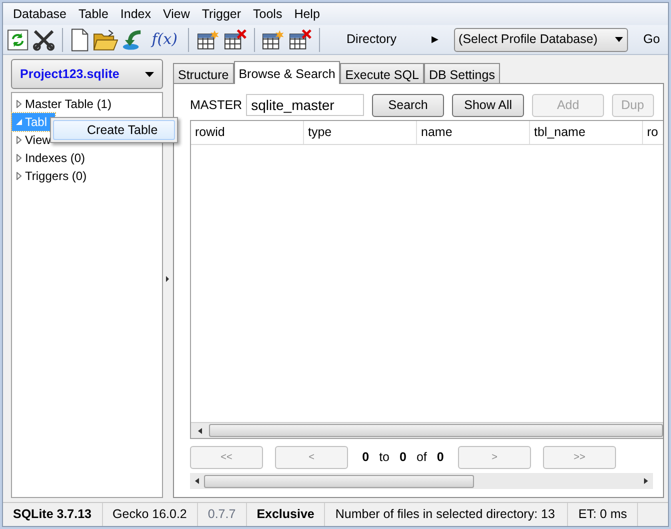  Describe the element at coordinates (273, 39) in the screenshot. I see `new-index-icon` at that location.